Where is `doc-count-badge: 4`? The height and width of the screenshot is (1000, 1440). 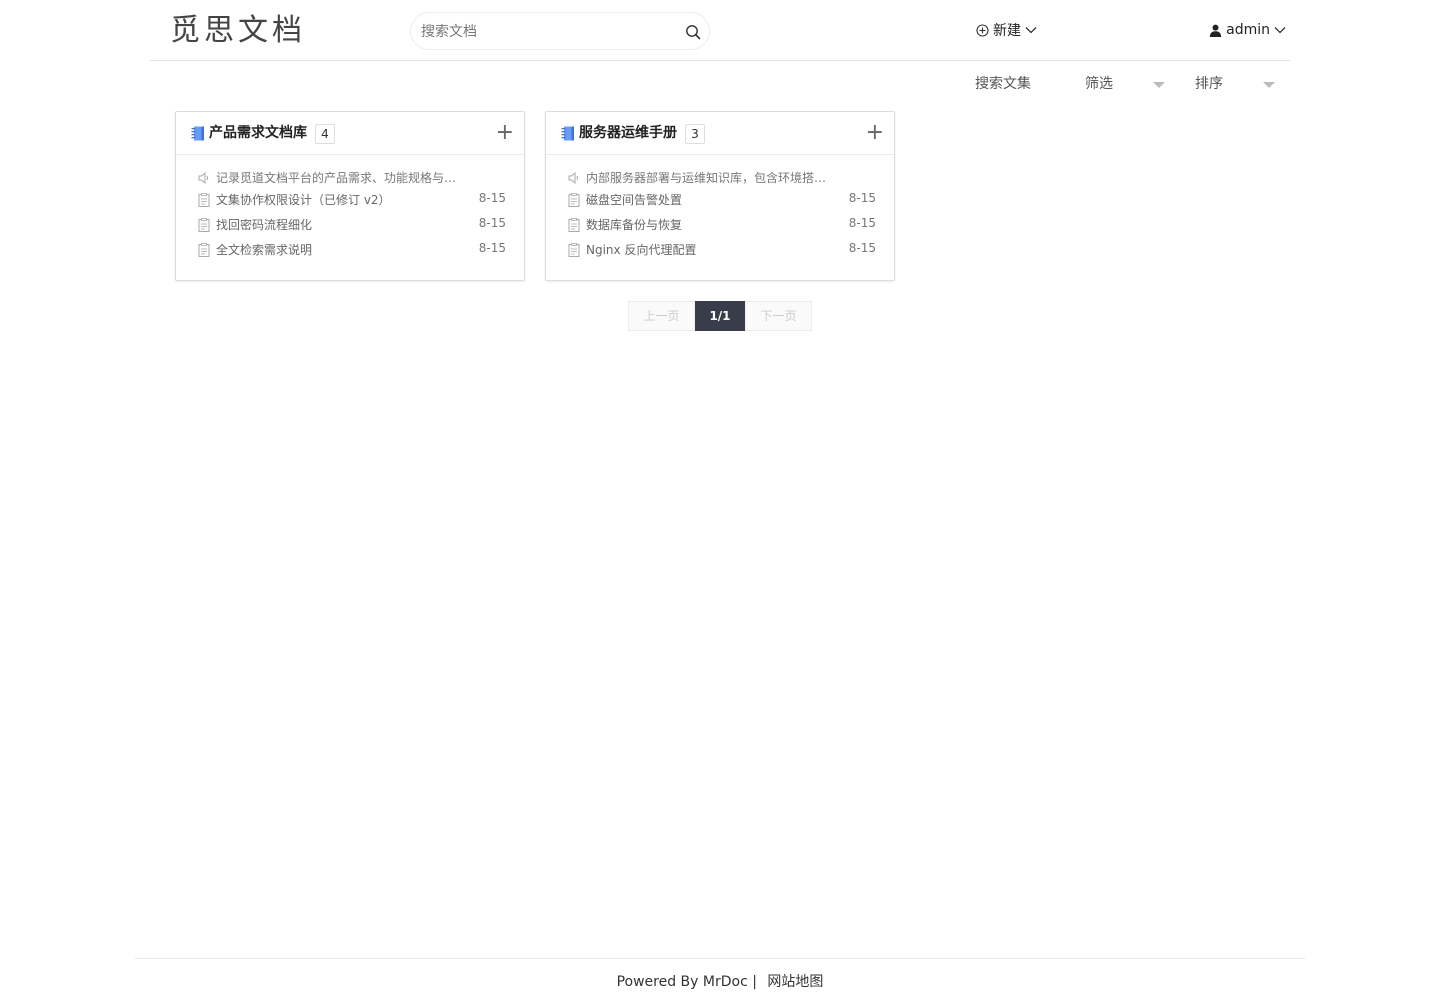
doc-count-badge: 4 is located at coordinates (325, 134).